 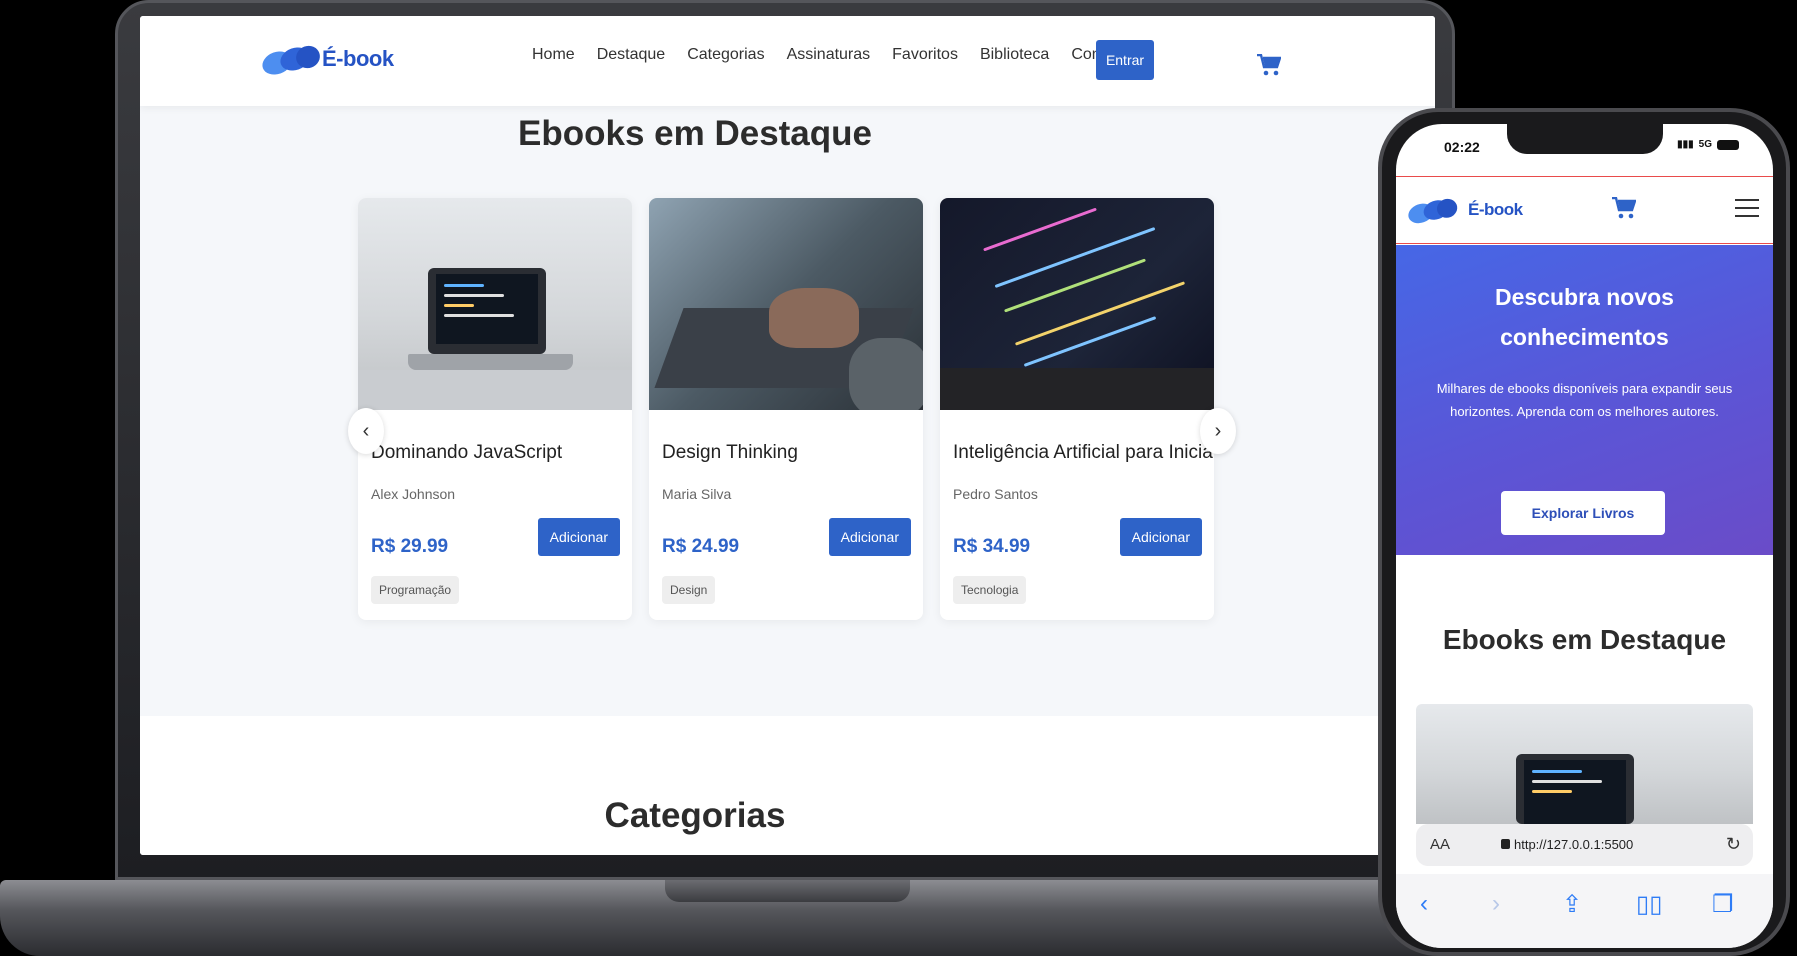 I want to click on browser-address-bar: AA http://127.0.0.1:5500 ↻, so click(x=1584, y=845).